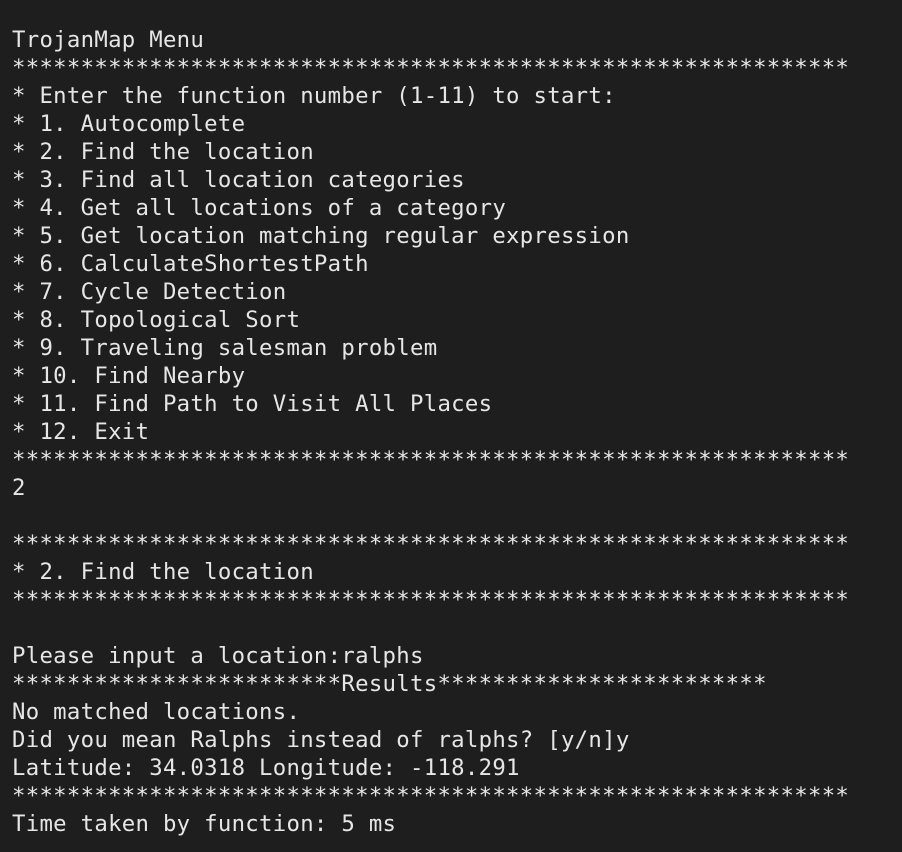 The width and height of the screenshot is (902, 852). Describe the element at coordinates (259, 208) in the screenshot. I see `menu-item-locations-of-category: * 4. Get all locations of a category` at that location.